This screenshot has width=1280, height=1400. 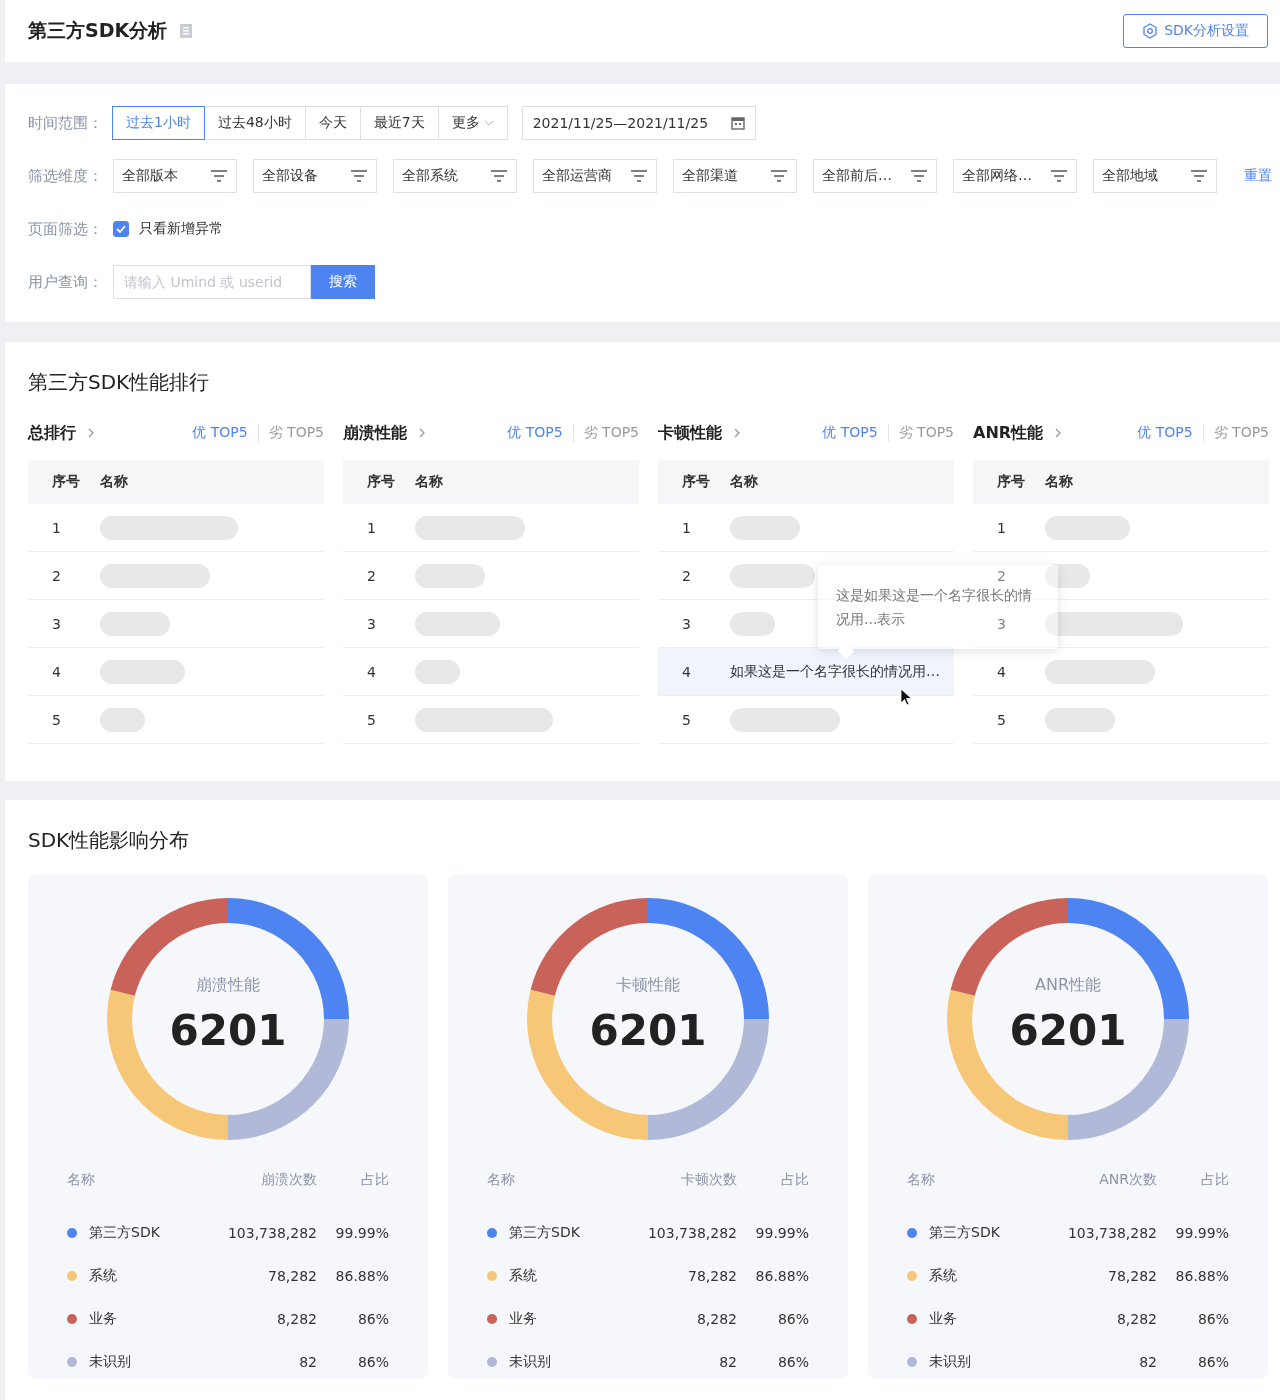 What do you see at coordinates (472, 123) in the screenshot?
I see `more-dropdown: 更多` at bounding box center [472, 123].